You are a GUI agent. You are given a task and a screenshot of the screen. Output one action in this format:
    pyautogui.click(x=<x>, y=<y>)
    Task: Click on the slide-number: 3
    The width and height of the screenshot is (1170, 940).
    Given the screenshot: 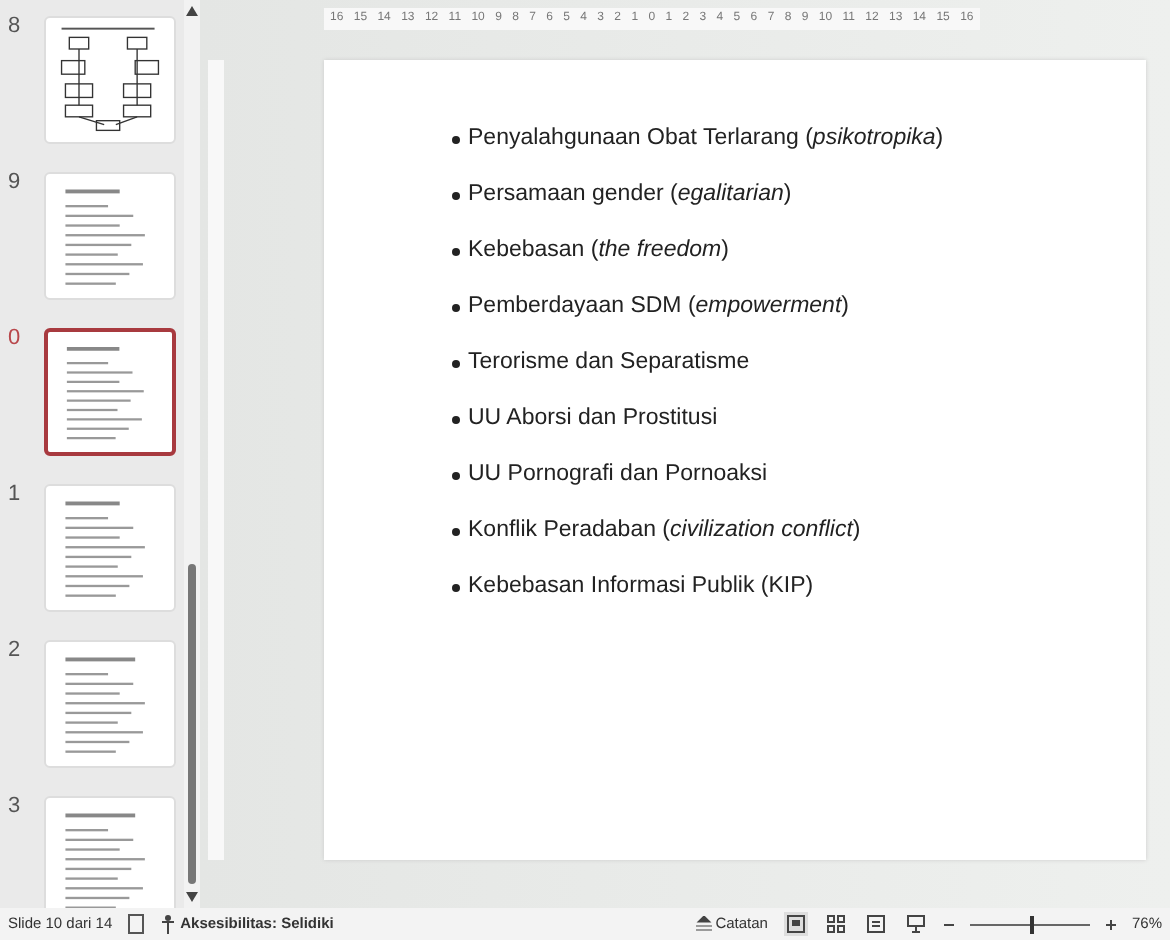 What is the action you would take?
    pyautogui.click(x=15, y=807)
    